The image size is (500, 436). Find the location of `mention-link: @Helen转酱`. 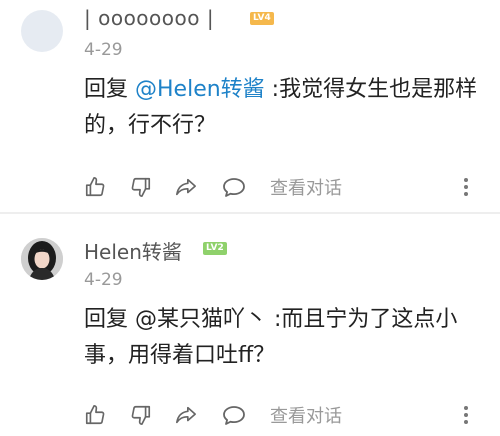

mention-link: @Helen转酱 is located at coordinates (200, 89).